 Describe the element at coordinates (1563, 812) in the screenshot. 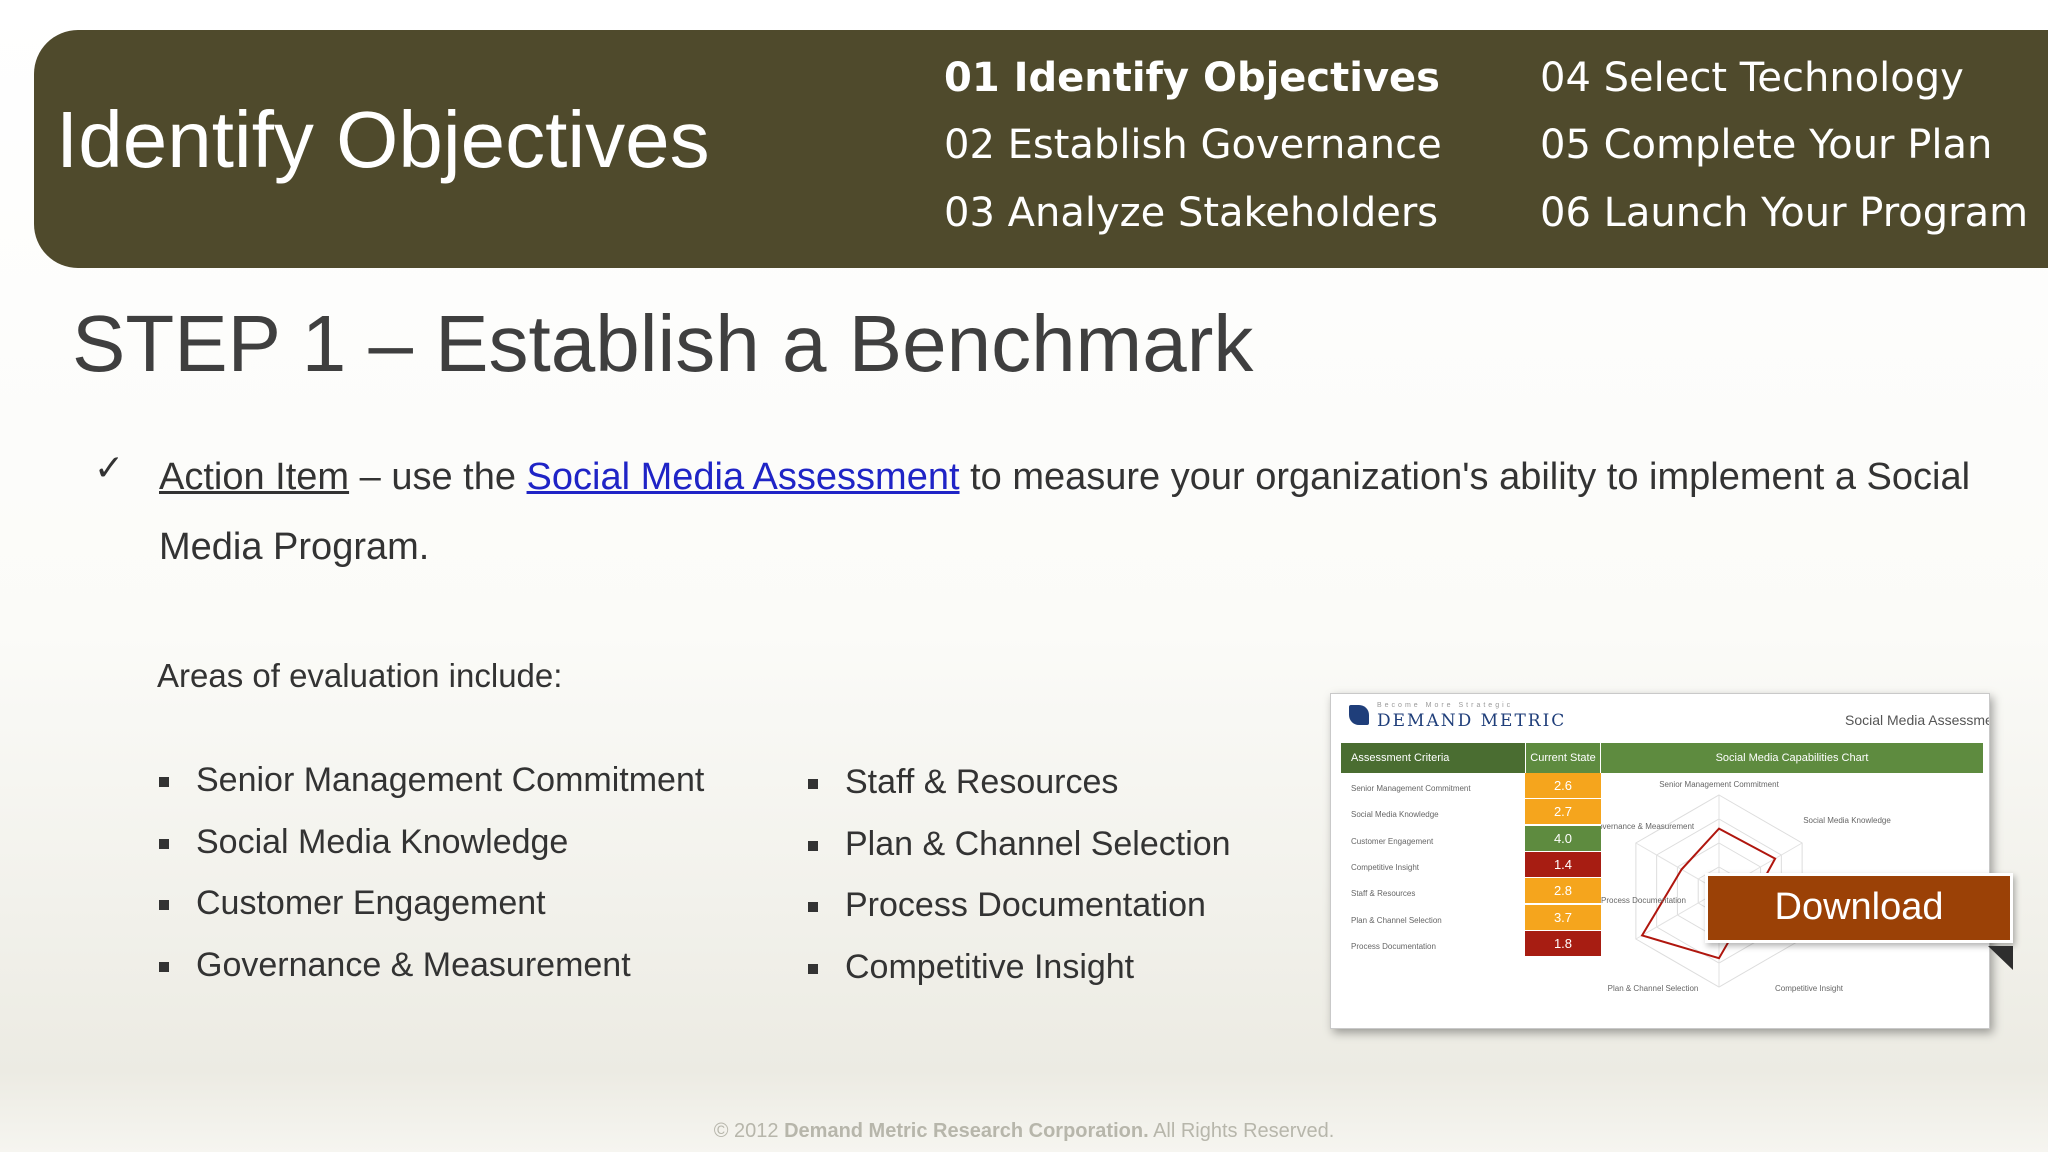

I see `preview-row-value: 2.7` at that location.